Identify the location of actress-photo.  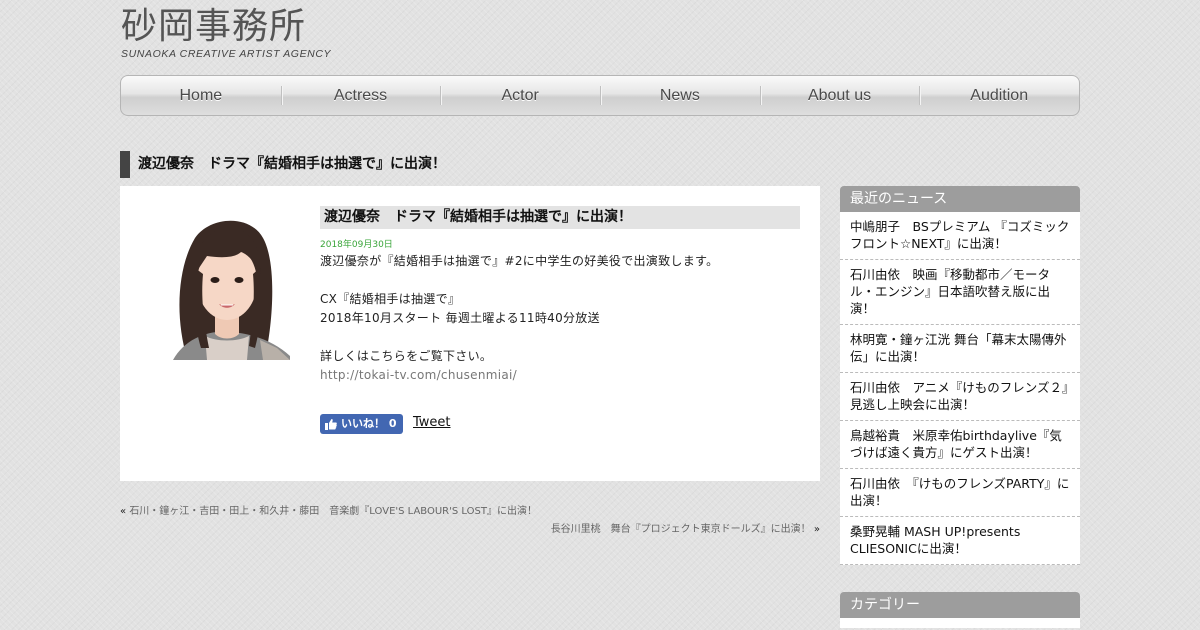
(227, 284).